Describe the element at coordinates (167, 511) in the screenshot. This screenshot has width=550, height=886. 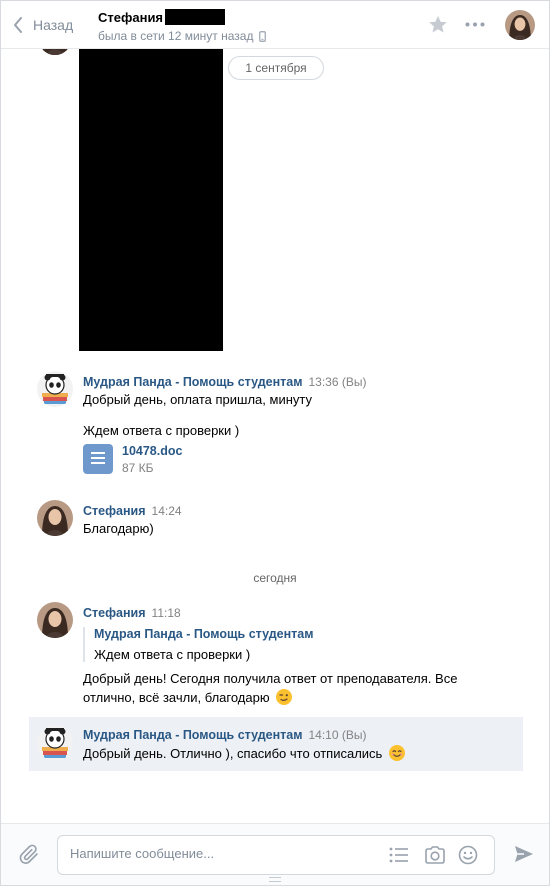
I see `message-time: 14:24` at that location.